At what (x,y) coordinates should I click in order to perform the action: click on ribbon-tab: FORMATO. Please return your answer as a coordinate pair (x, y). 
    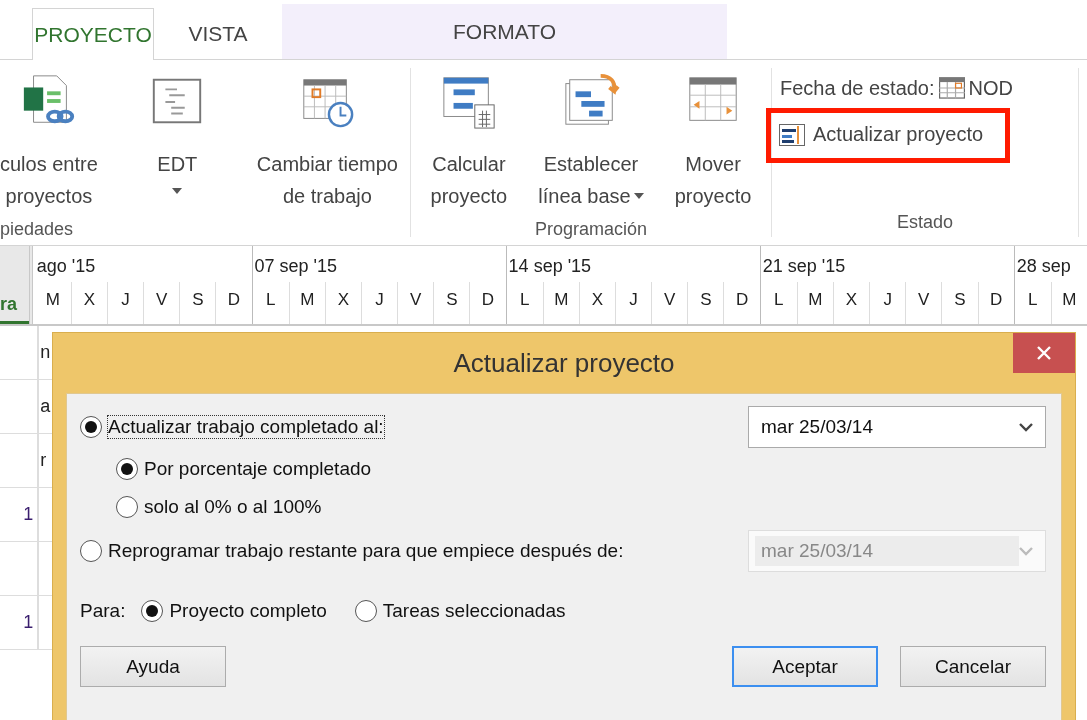
    Looking at the image, I should click on (504, 31).